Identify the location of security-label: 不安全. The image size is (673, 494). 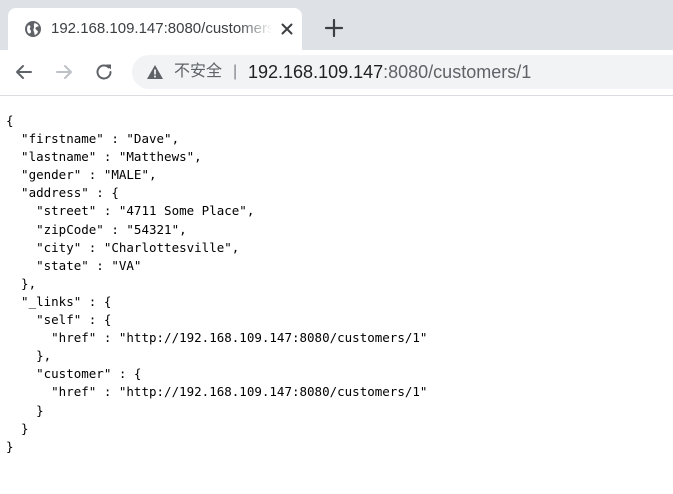
(198, 72).